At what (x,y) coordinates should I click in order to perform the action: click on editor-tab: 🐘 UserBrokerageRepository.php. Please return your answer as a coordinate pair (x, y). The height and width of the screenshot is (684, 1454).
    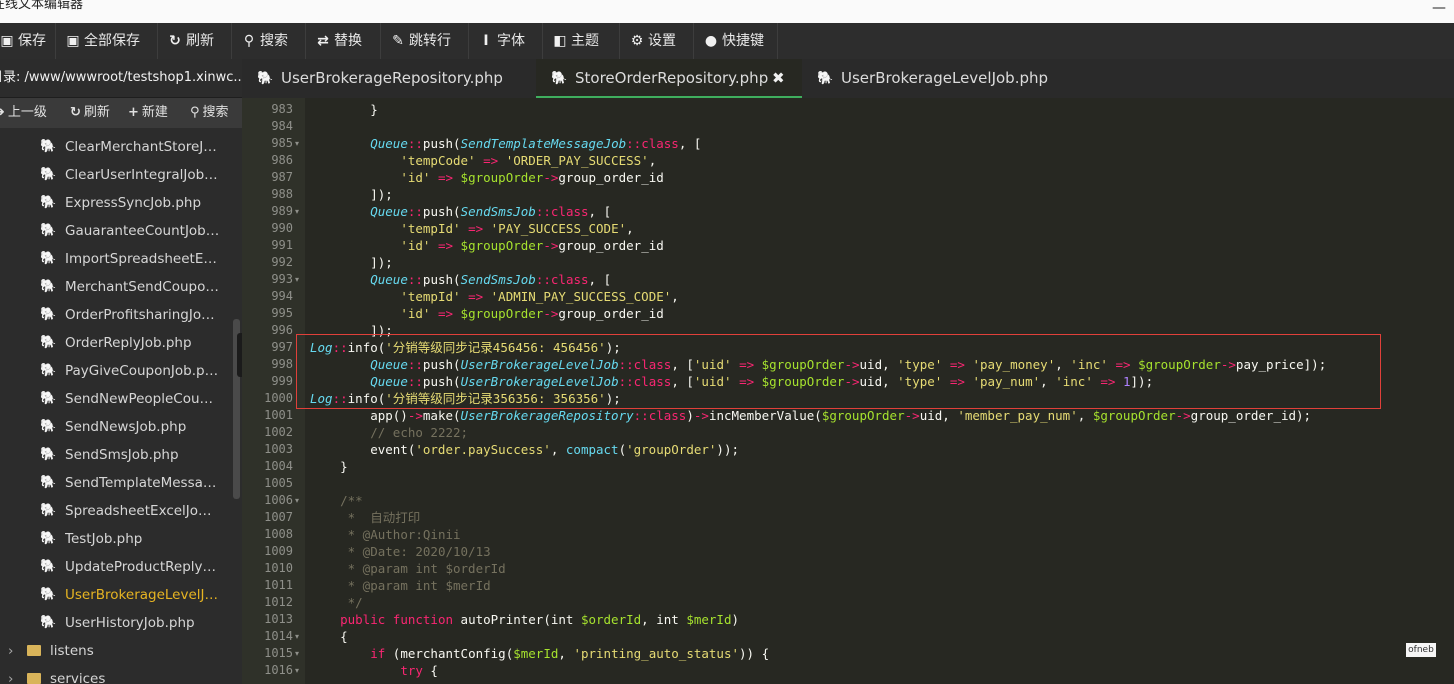
    Looking at the image, I should click on (389, 78).